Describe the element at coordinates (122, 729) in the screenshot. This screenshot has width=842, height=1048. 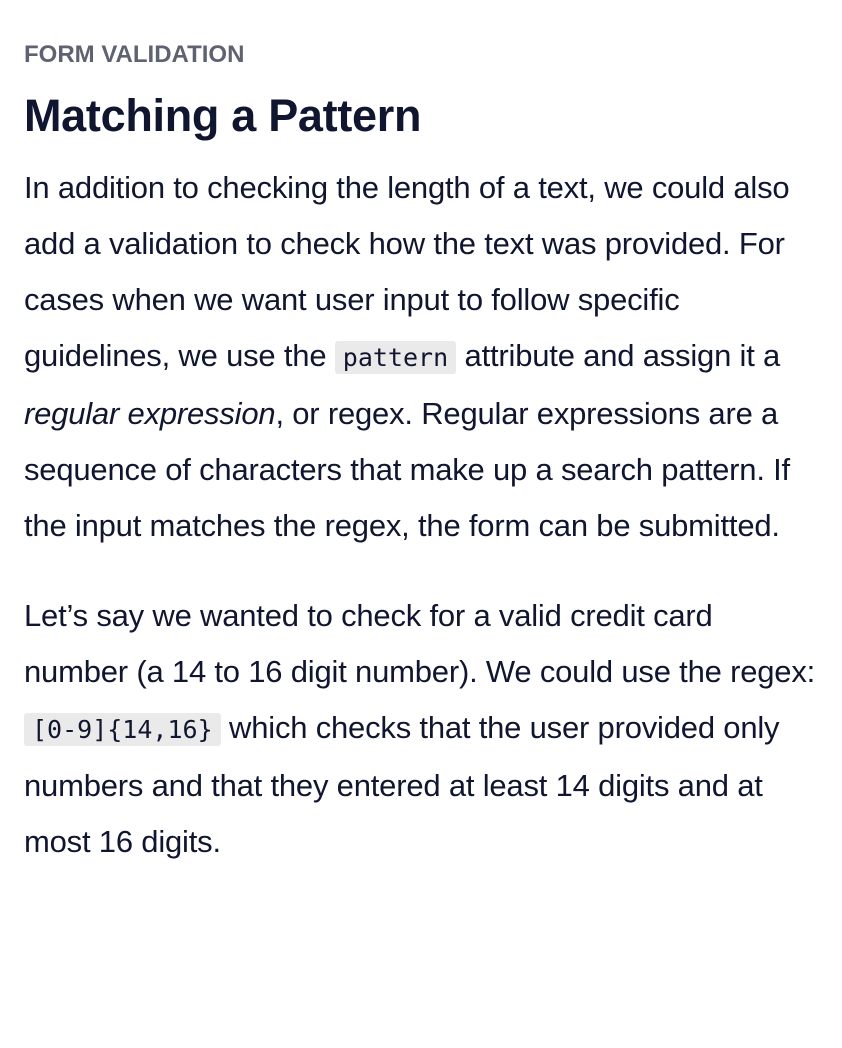
I see `inline-code-regex: [0-9]{14,16}` at that location.